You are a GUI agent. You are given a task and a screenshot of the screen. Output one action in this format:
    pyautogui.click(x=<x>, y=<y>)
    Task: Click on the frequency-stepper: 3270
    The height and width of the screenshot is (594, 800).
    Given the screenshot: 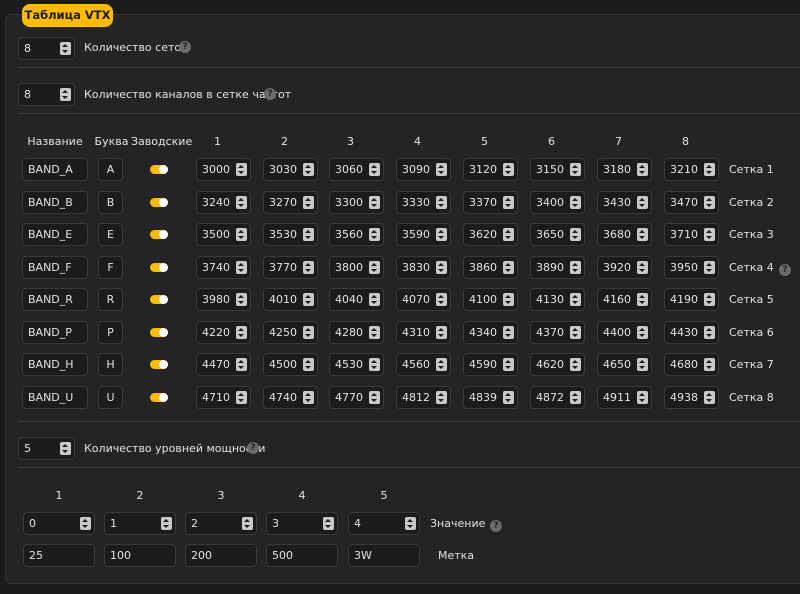 What is the action you would take?
    pyautogui.click(x=290, y=202)
    